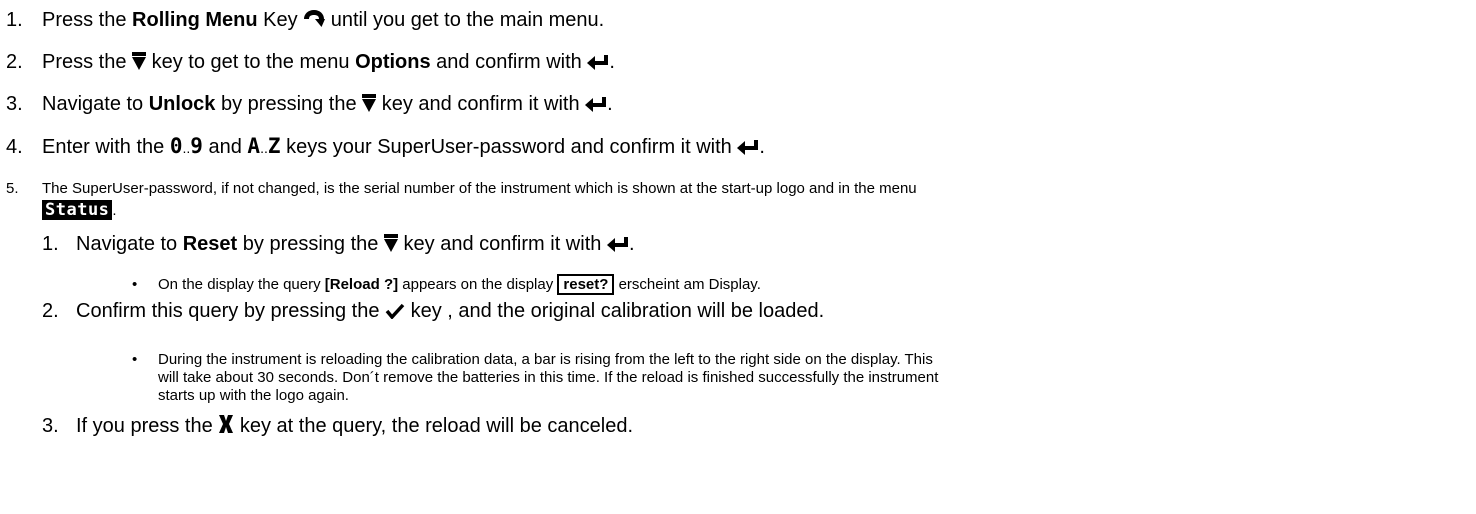 This screenshot has width=1476, height=514. What do you see at coordinates (314, 18) in the screenshot?
I see `rolling-menu-icon` at bounding box center [314, 18].